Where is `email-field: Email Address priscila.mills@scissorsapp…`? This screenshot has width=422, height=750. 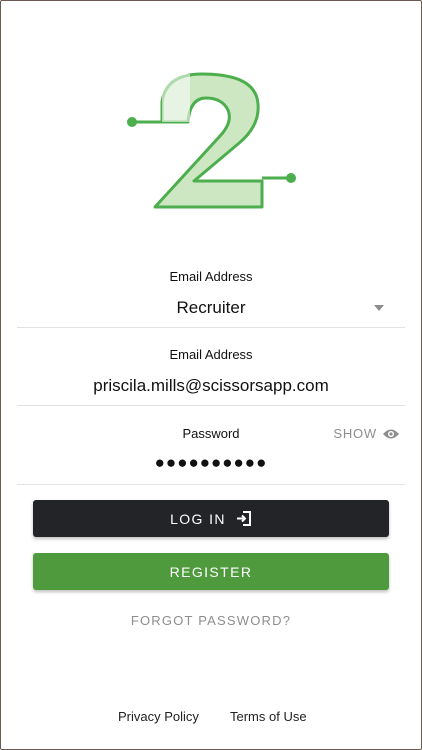 email-field: Email Address priscila.mills@scissorsapp… is located at coordinates (211, 372).